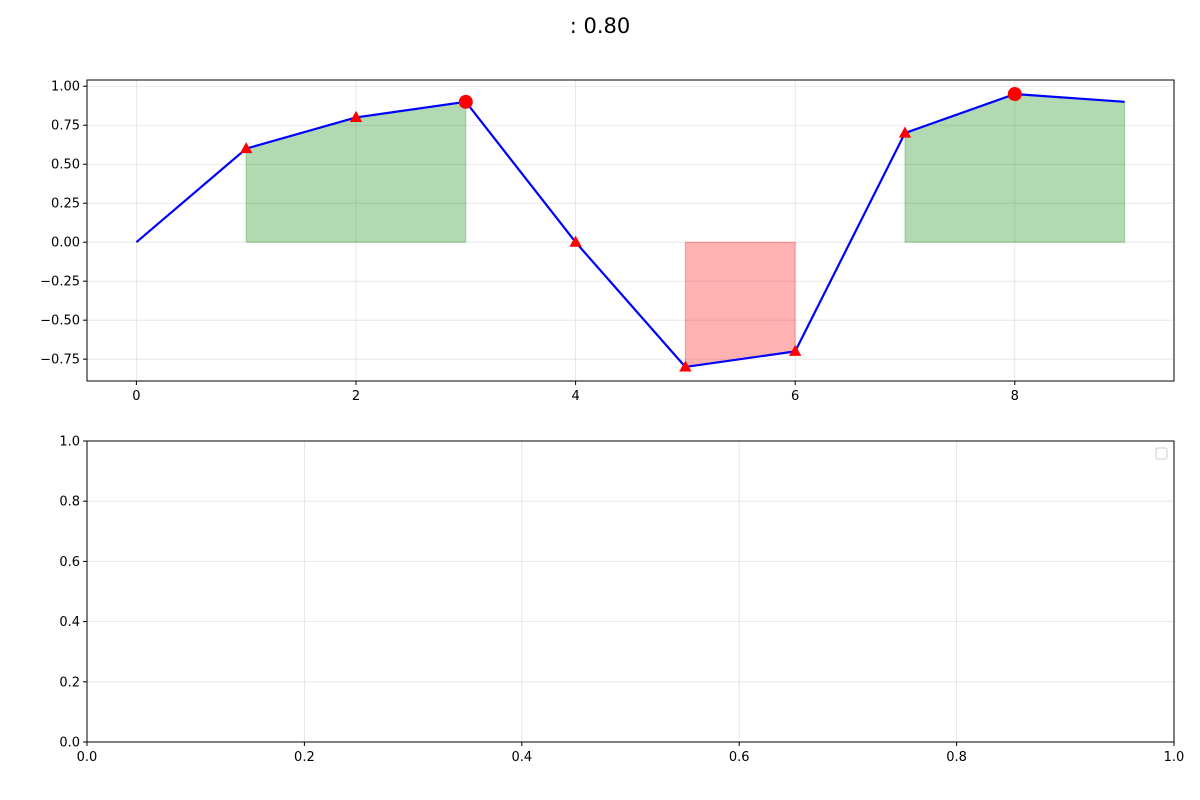 This screenshot has height=800, width=1200. What do you see at coordinates (740, 304) in the screenshot?
I see `shaded-region` at bounding box center [740, 304].